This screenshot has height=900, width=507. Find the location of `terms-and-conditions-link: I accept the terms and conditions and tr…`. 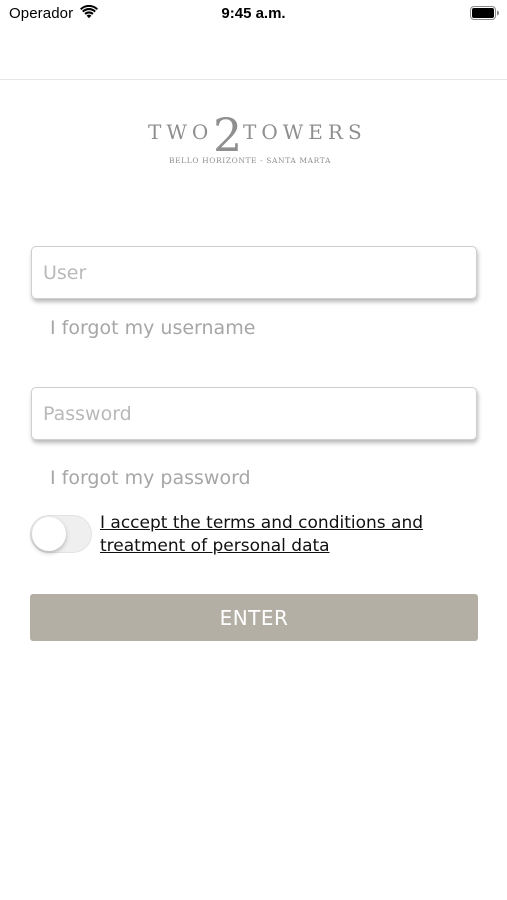

terms-and-conditions-link: I accept the terms and conditions and tr… is located at coordinates (270, 535).